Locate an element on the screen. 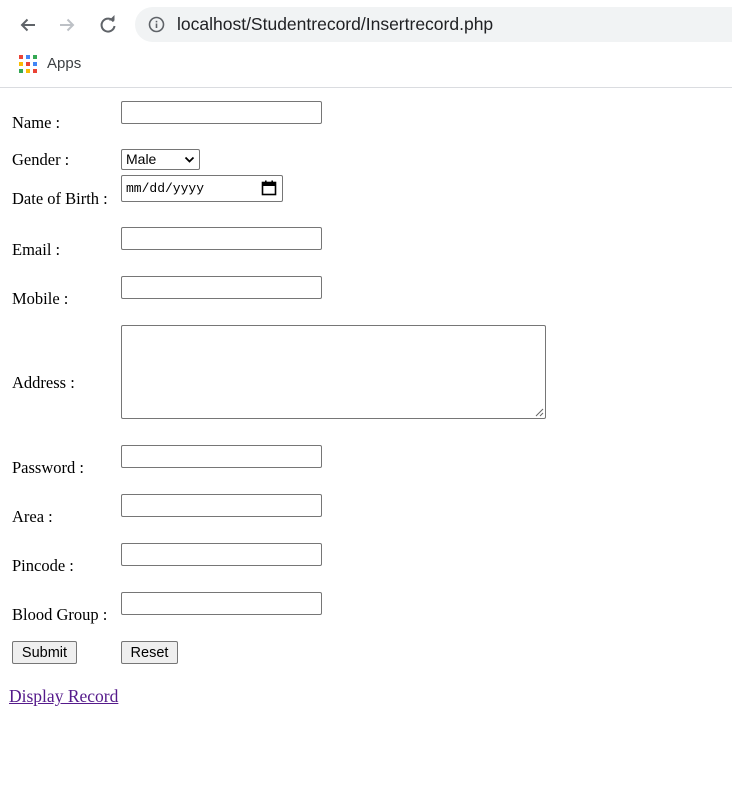 Image resolution: width=732 pixels, height=795 pixels. name-input is located at coordinates (221, 112).